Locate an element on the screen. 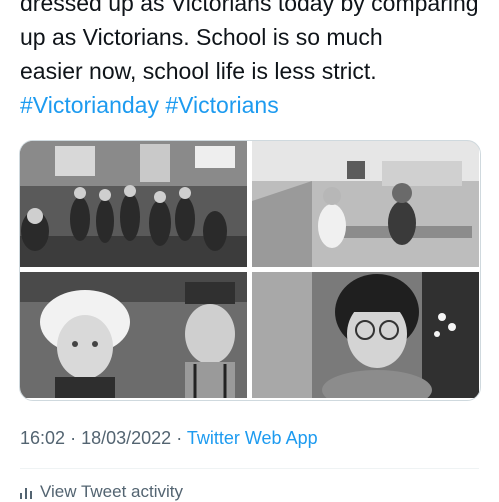 Image resolution: width=499 pixels, height=502 pixels. hashtag-victorianday: #Victorianday is located at coordinates (89, 105).